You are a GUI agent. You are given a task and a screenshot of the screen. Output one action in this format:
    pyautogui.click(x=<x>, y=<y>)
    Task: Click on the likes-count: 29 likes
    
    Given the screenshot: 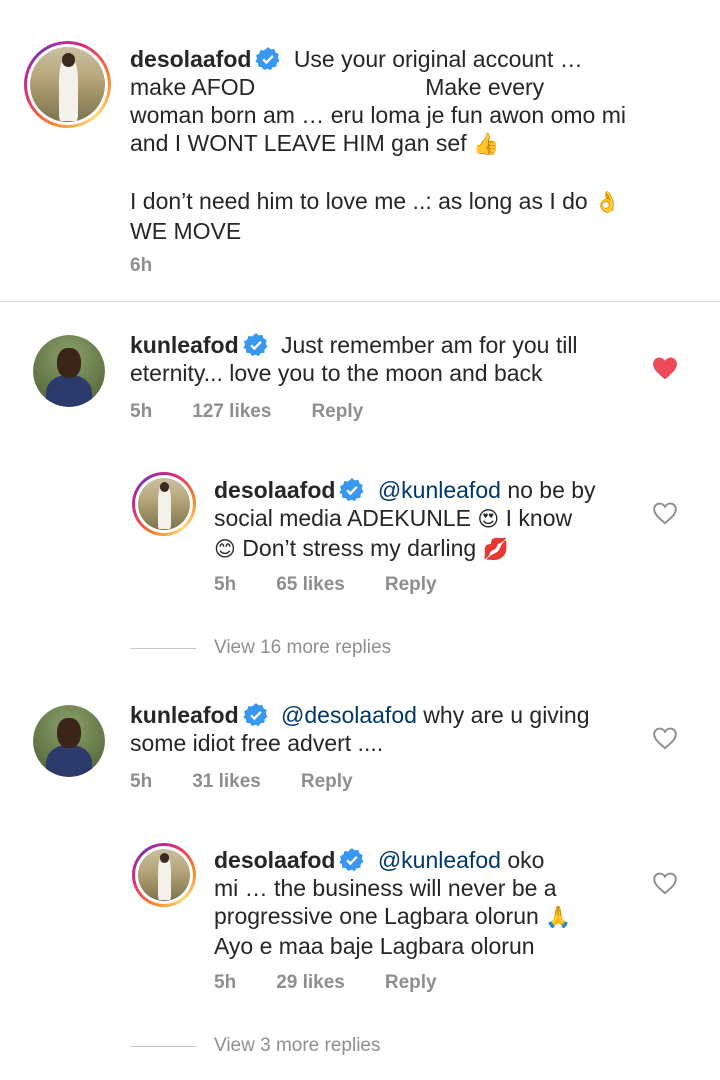 What is the action you would take?
    pyautogui.click(x=310, y=983)
    